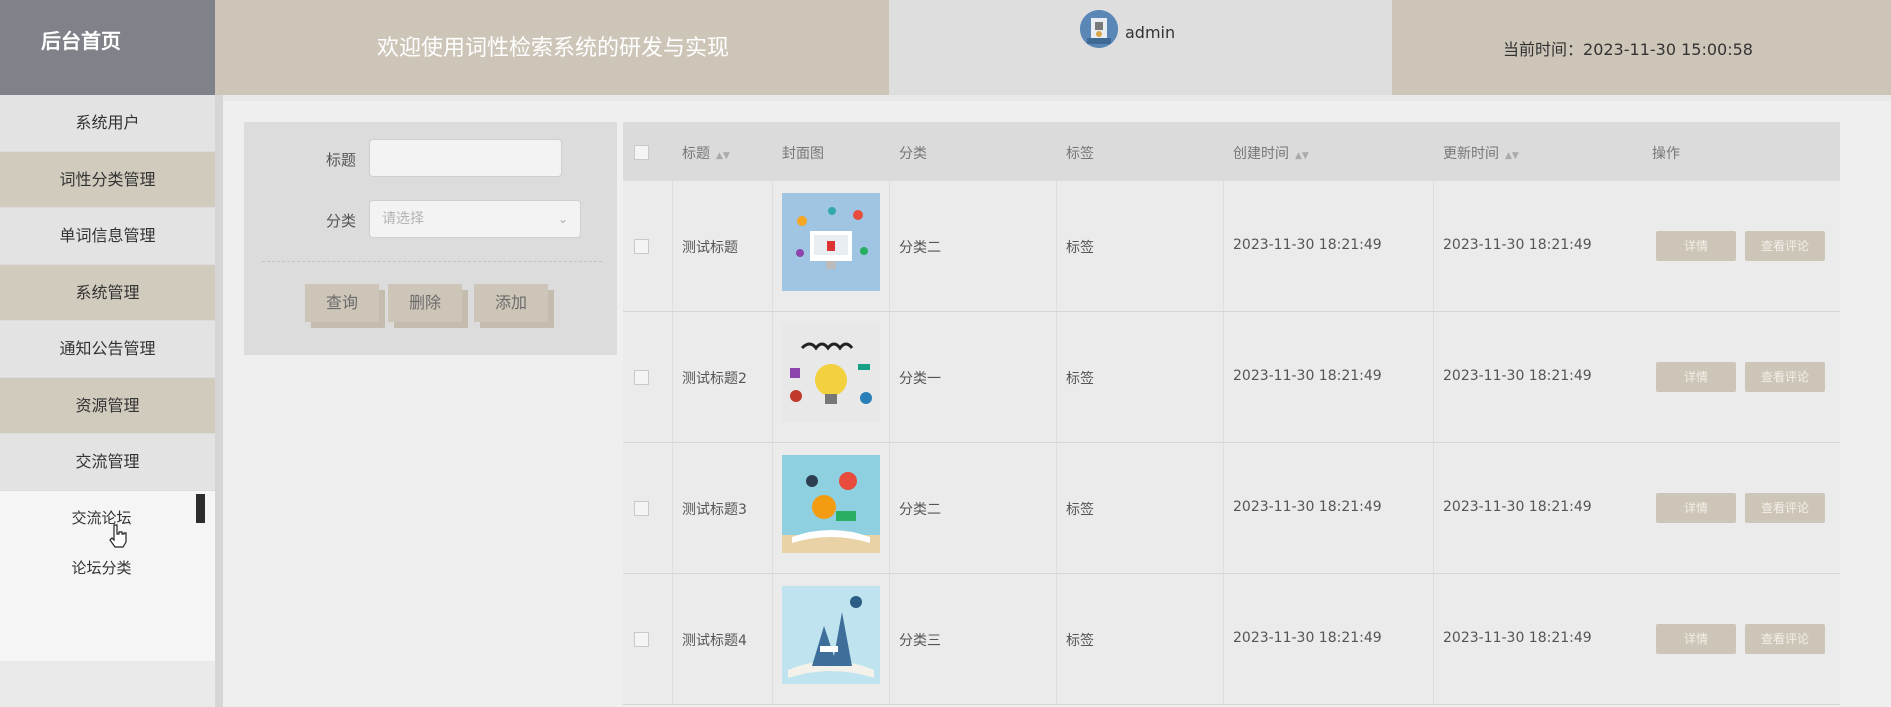  What do you see at coordinates (475, 219) in the screenshot?
I see `category-select: 请选择 ⌄` at bounding box center [475, 219].